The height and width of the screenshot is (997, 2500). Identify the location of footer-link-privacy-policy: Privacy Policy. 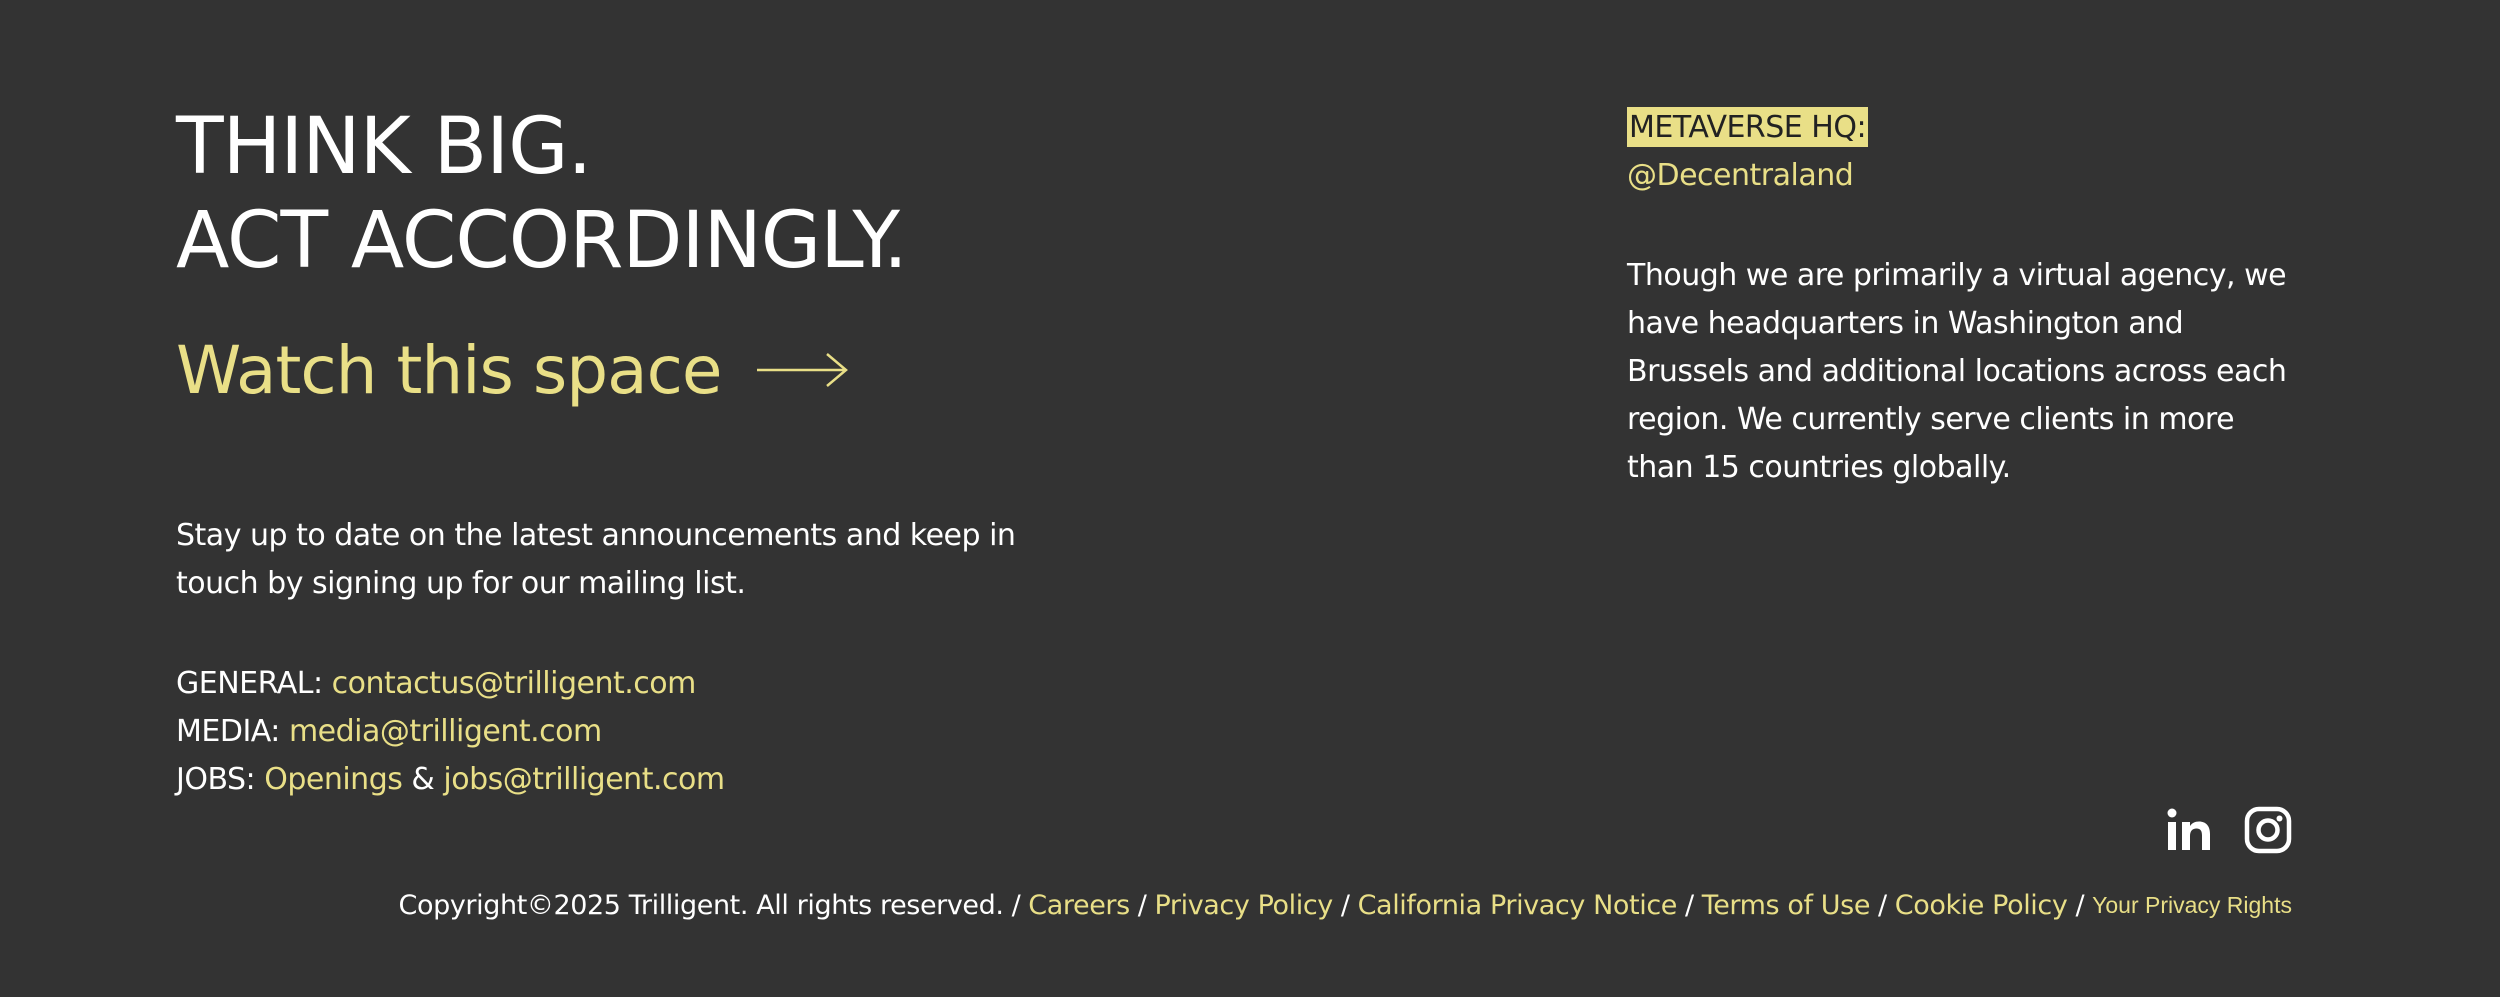
(1243, 905).